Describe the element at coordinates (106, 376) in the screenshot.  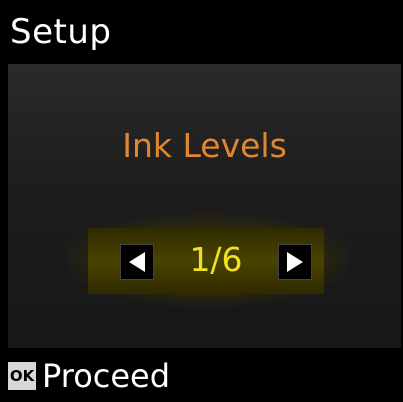
I see `proceed-label: Proceed` at that location.